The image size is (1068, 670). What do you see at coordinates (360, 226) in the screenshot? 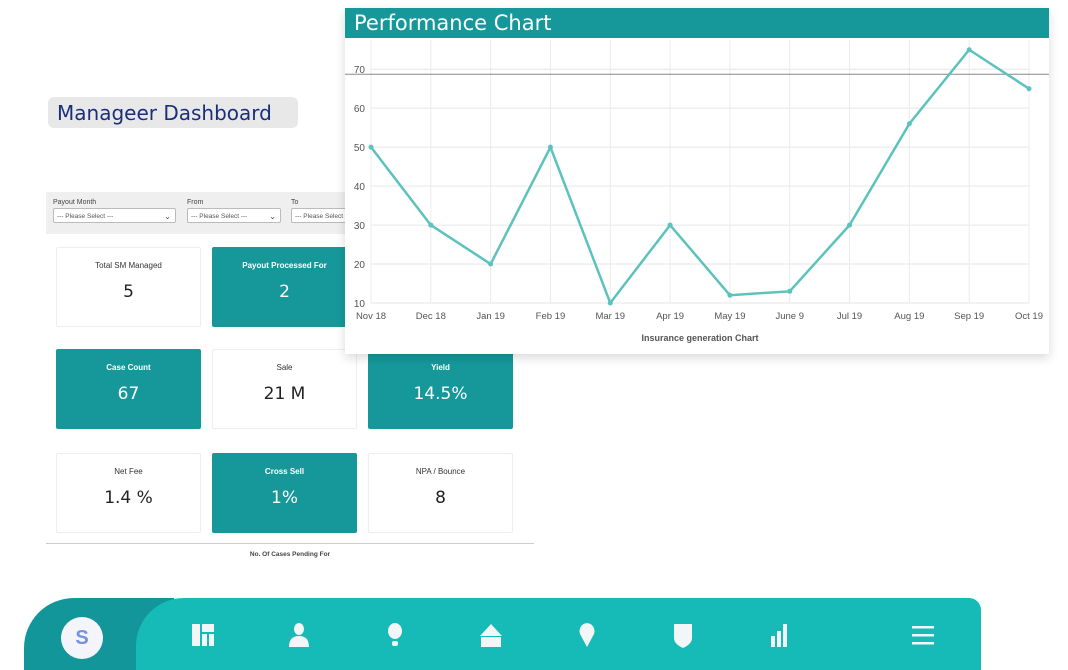
I see `y-tick-label: 30` at bounding box center [360, 226].